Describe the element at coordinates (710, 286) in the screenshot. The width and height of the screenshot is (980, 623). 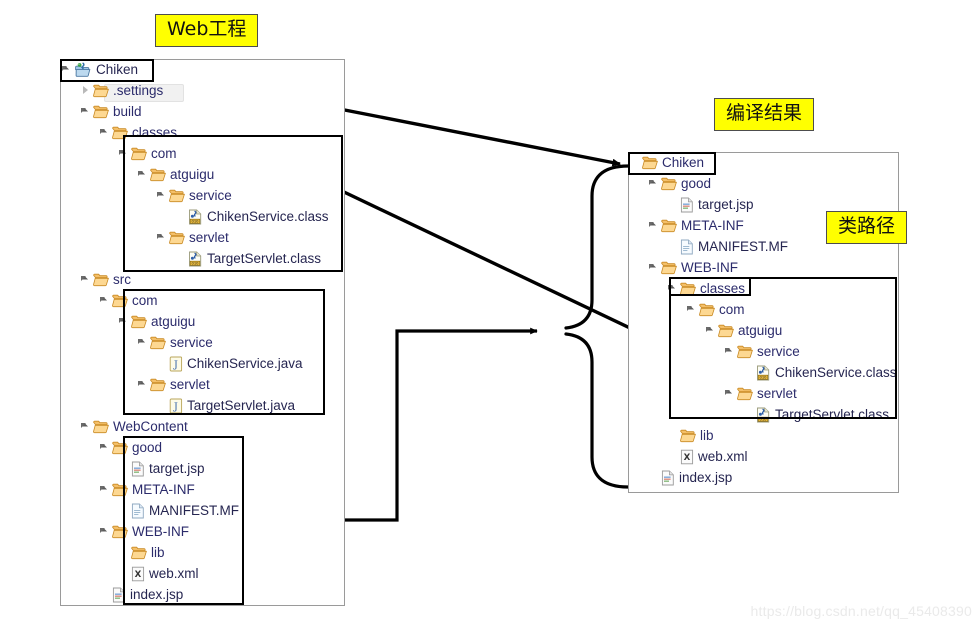
I see `emphasis-box-classes-label` at that location.